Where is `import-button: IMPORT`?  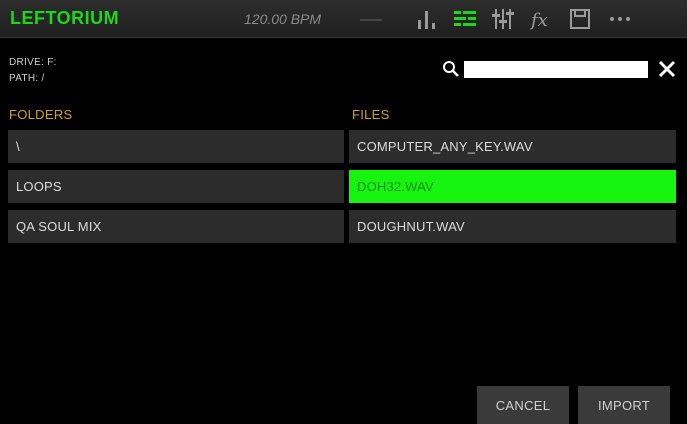
import-button: IMPORT is located at coordinates (624, 405).